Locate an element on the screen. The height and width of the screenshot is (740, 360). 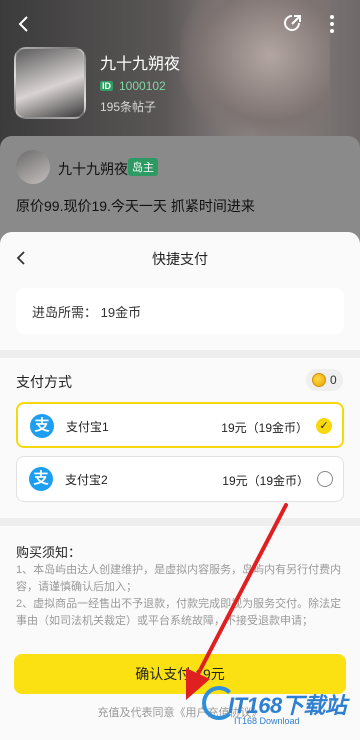
coin-balance: 0 is located at coordinates (324, 380).